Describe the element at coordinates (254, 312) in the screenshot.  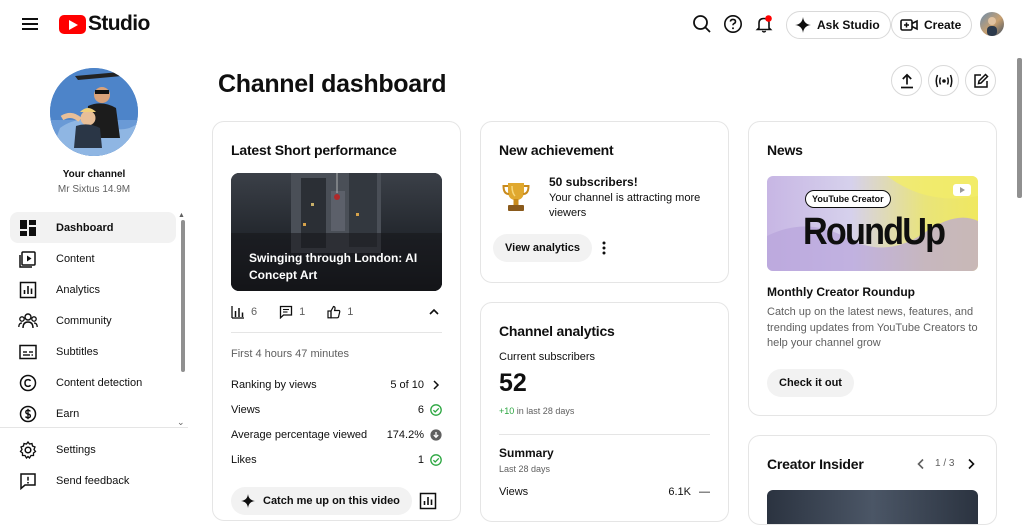
I see `views-count: 6` at that location.